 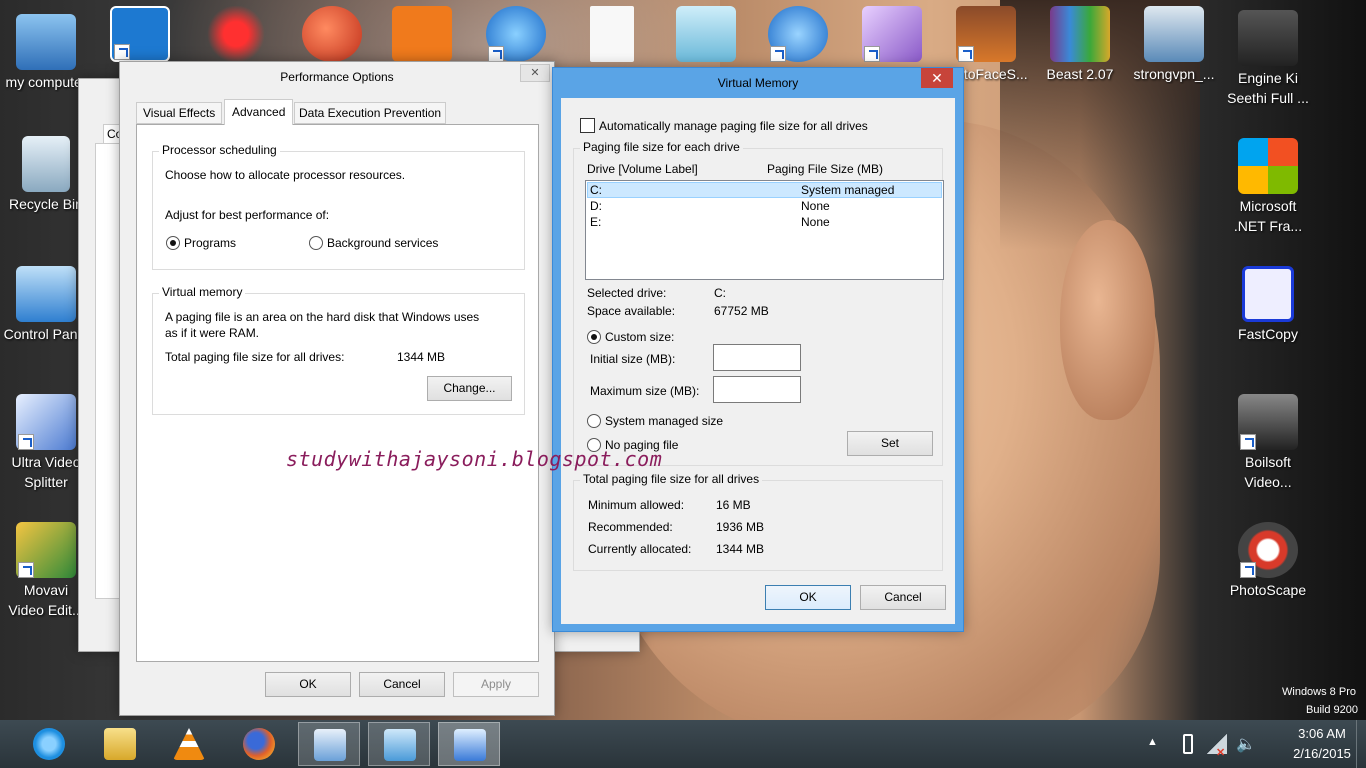 What do you see at coordinates (1221, 753) in the screenshot?
I see `network-error-icon: ✕` at bounding box center [1221, 753].